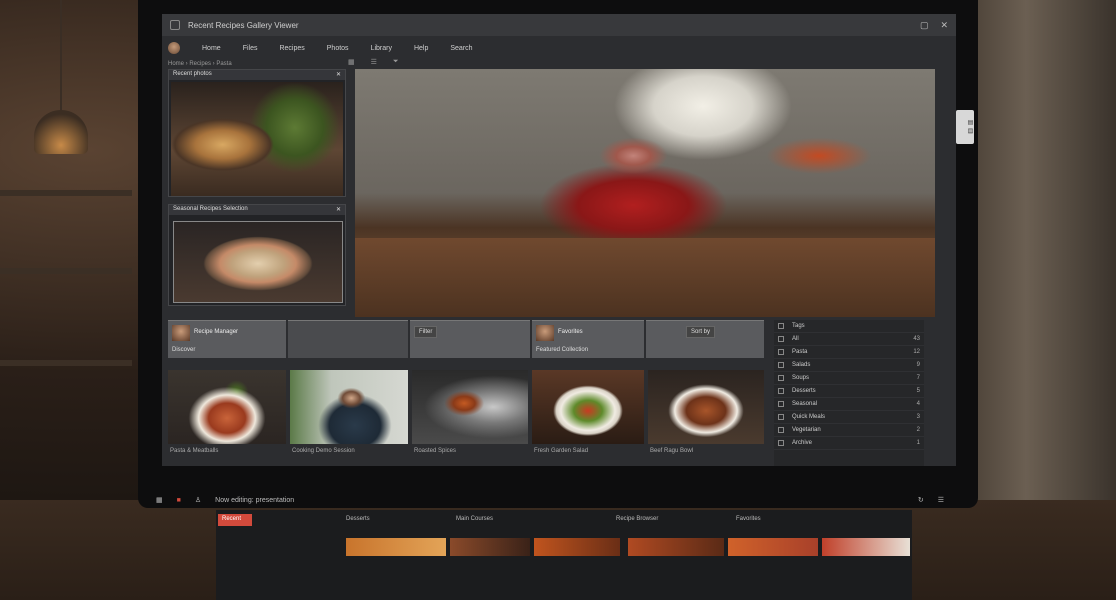 The image size is (1116, 600). Describe the element at coordinates (200, 64) in the screenshot. I see `breadcrumb: Home › Recipes › Pasta` at that location.